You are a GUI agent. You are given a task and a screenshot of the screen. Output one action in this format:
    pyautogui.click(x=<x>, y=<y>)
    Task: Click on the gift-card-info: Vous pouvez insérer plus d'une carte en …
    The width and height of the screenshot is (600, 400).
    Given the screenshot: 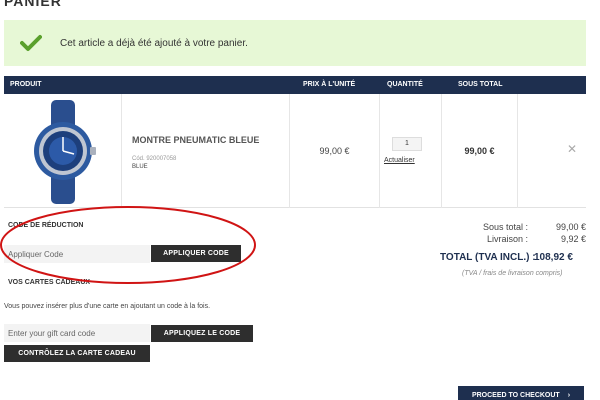 What is the action you would take?
    pyautogui.click(x=107, y=306)
    